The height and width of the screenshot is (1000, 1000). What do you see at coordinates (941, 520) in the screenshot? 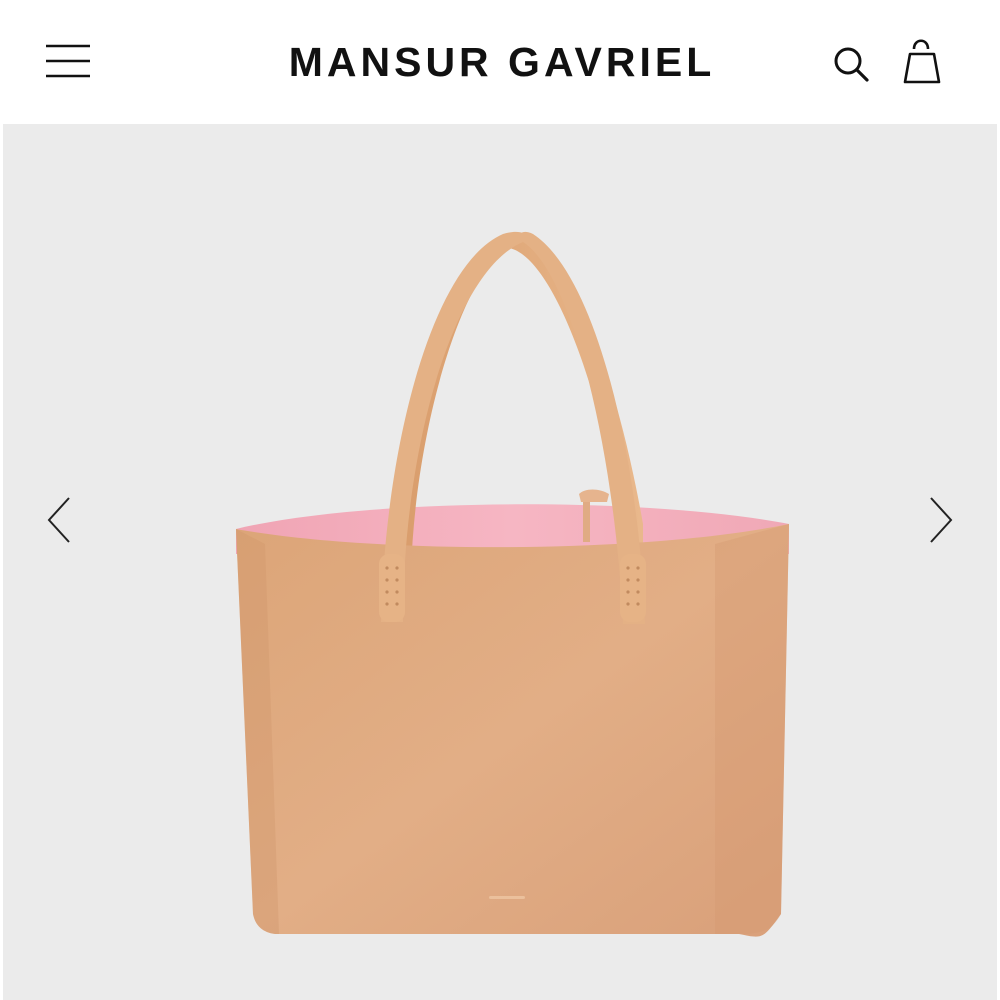
I see `chevron-right-icon` at bounding box center [941, 520].